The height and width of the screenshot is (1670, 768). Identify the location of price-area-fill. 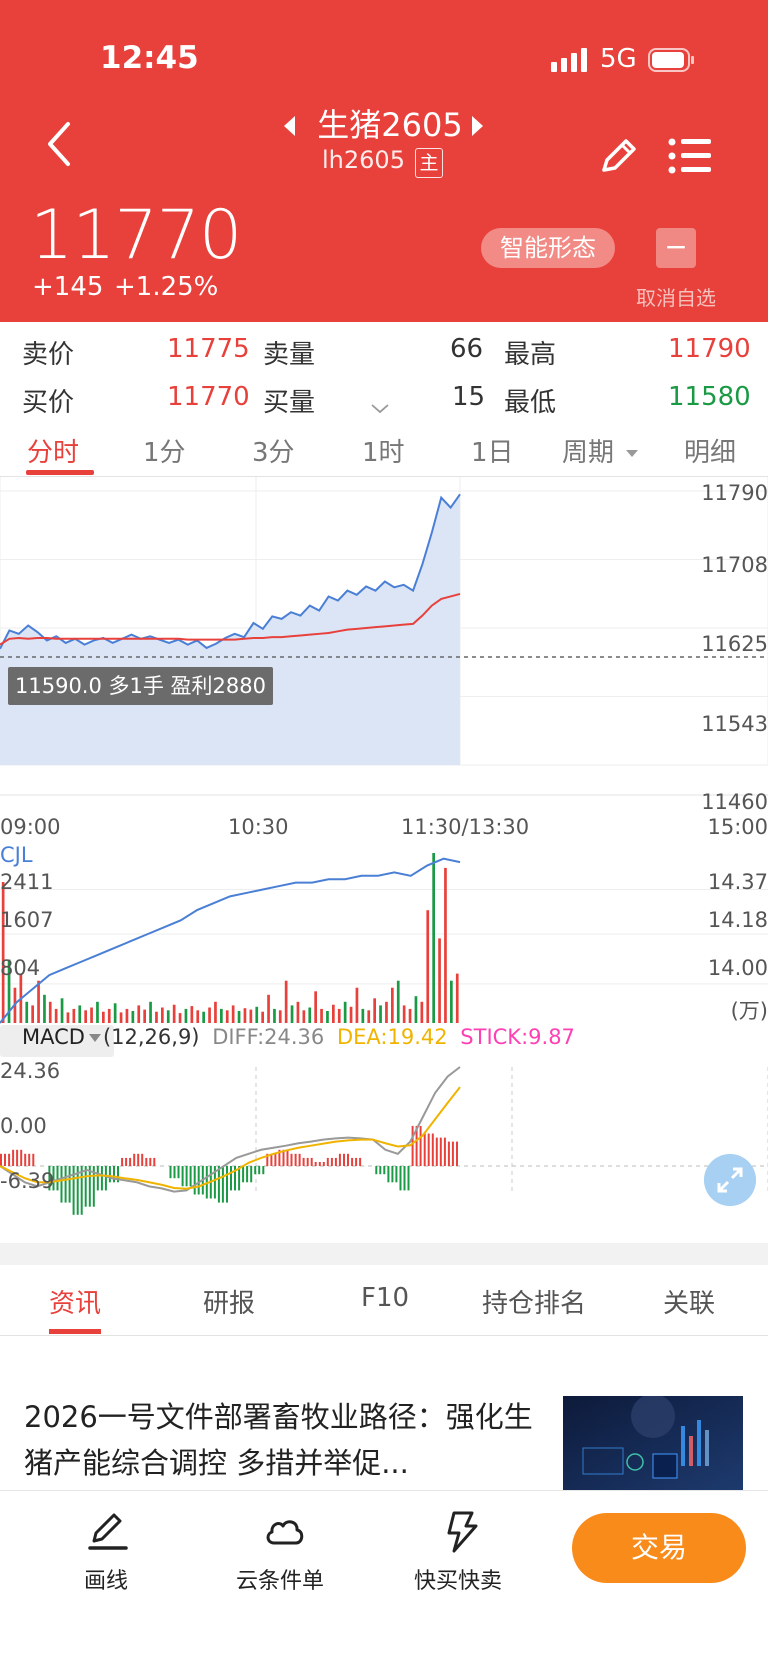
(230, 629).